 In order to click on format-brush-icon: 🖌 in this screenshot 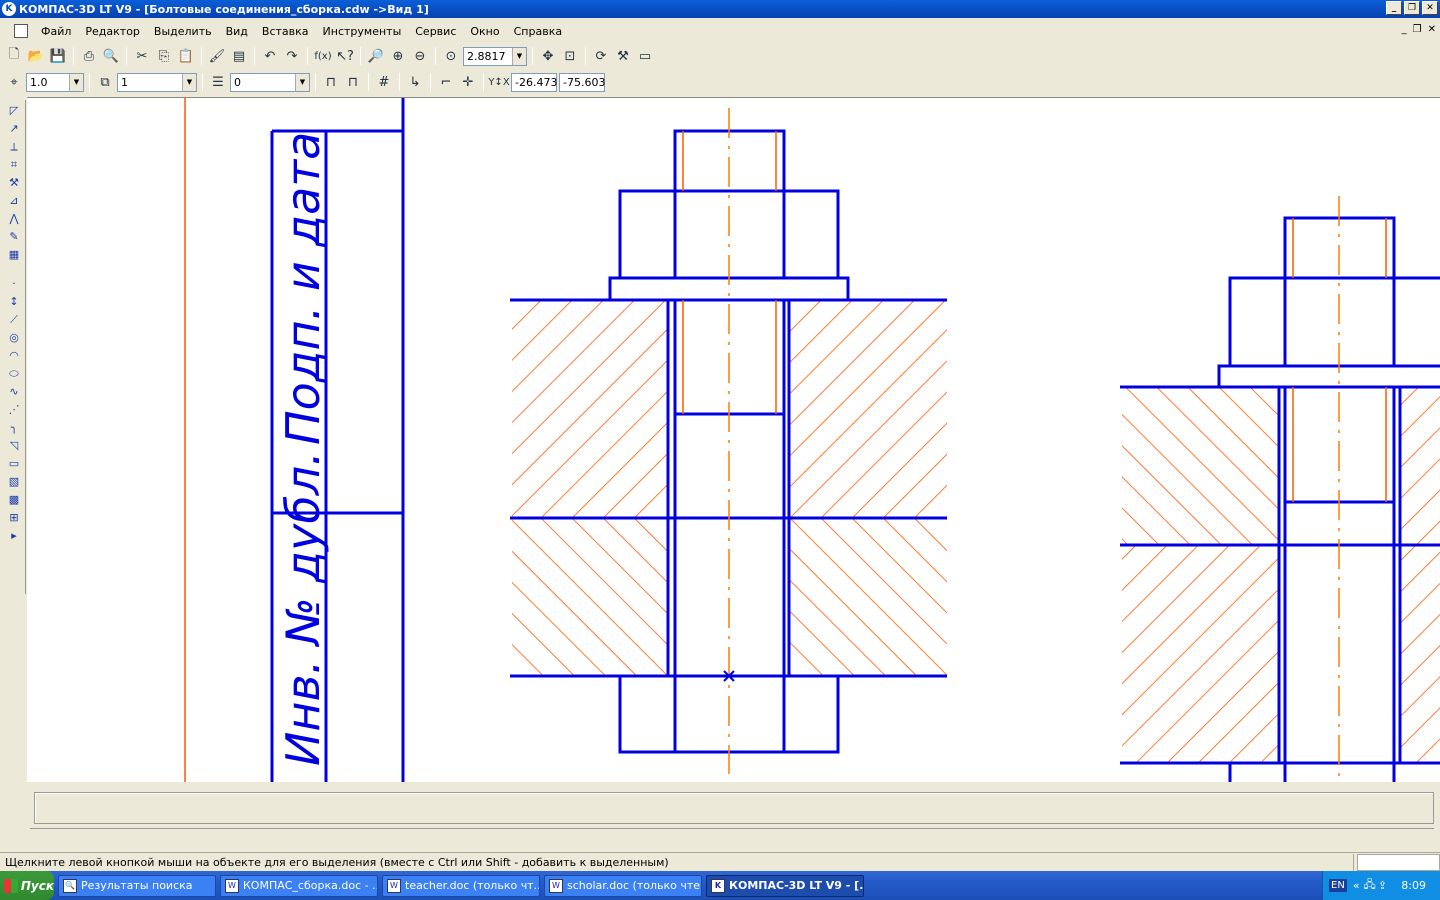, I will do `click(217, 56)`.